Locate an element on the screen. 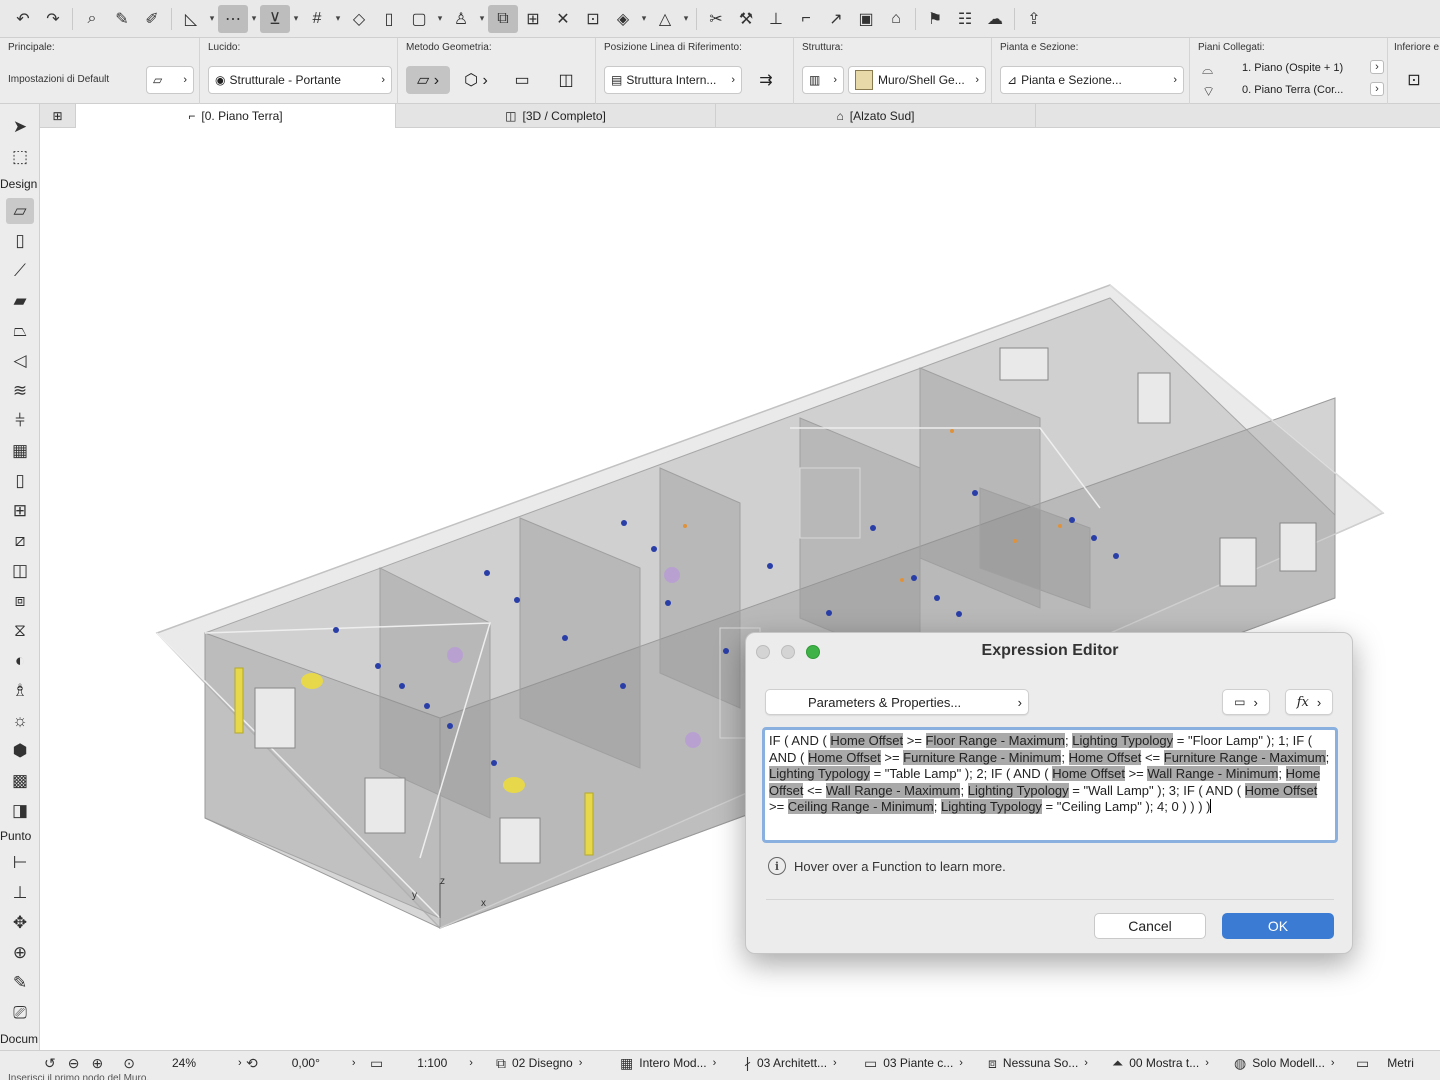  renovation-filter-select: ⏶ 00 Mostra t... › is located at coordinates (1160, 1063).